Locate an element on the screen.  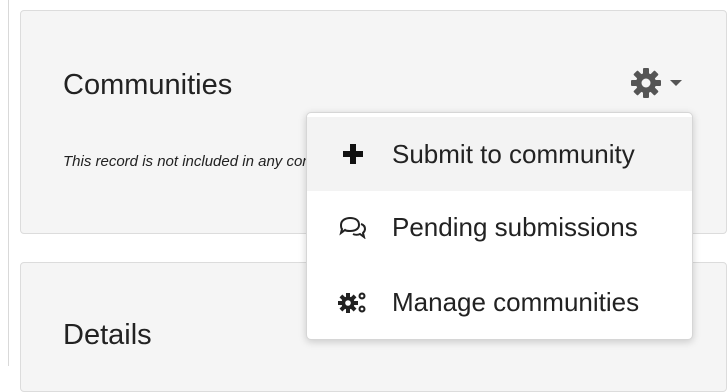
menu-item-label: Manage communities is located at coordinates (516, 301).